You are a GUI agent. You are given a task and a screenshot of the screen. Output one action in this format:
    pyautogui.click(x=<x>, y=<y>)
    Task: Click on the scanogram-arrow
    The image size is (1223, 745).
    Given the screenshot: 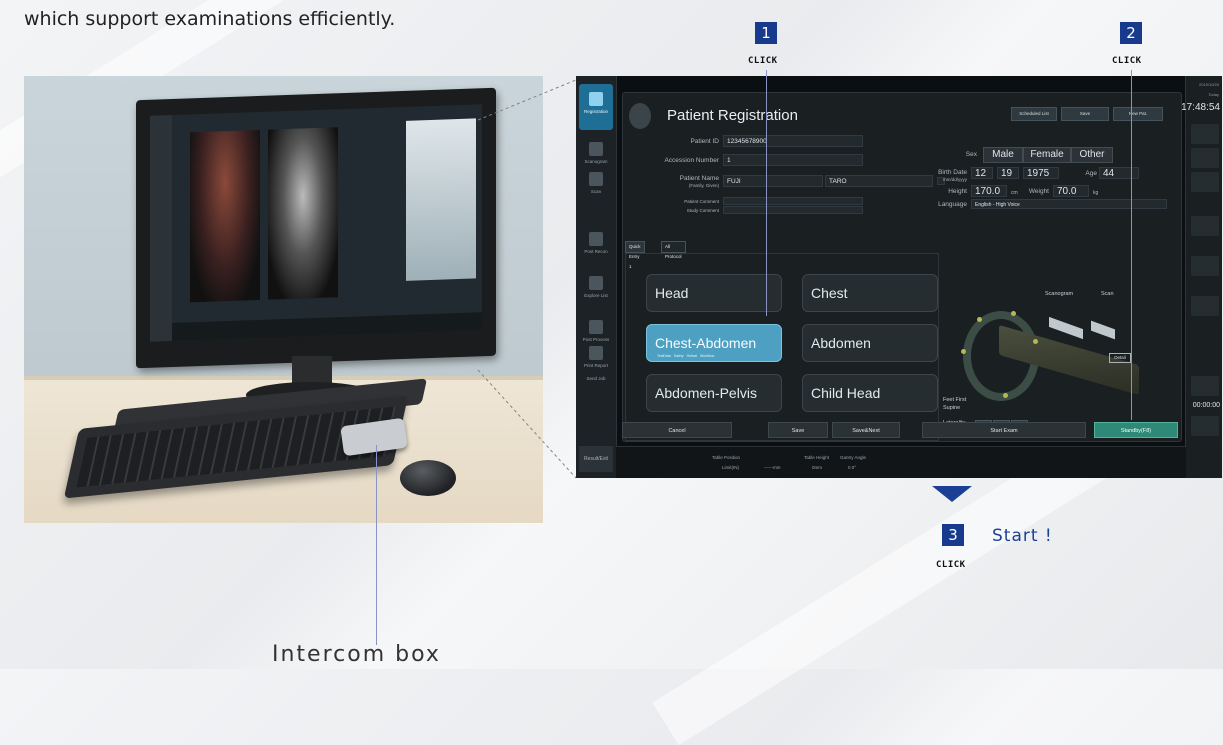 What is the action you would take?
    pyautogui.click(x=1066, y=328)
    